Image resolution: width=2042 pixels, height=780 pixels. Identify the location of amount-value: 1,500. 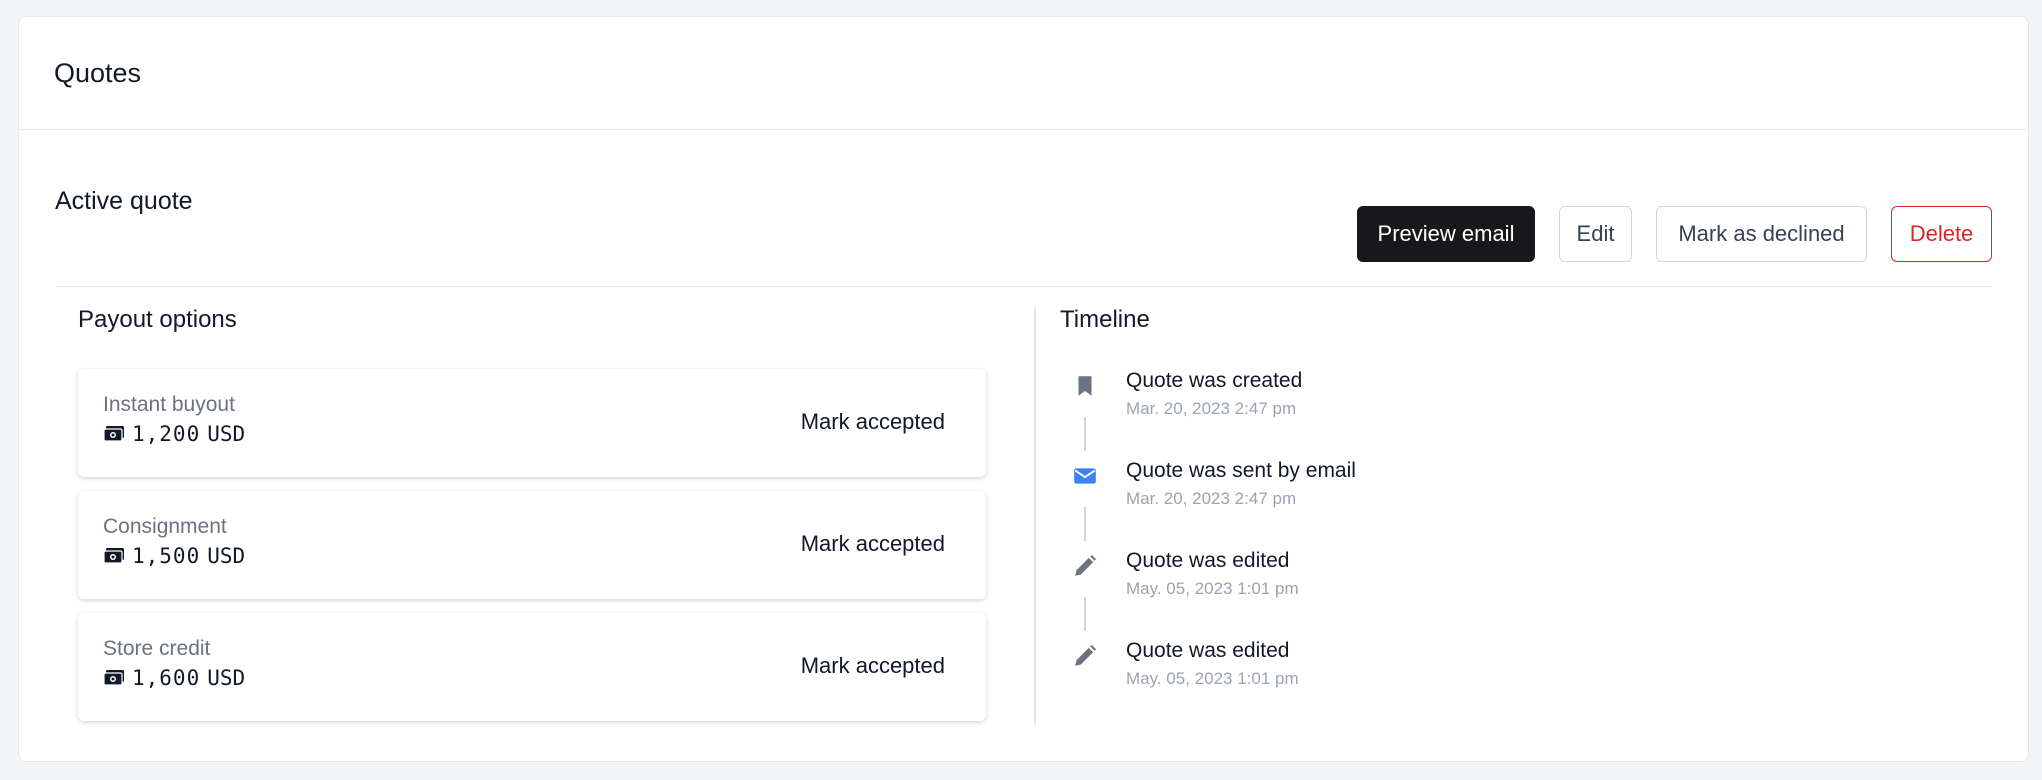
(166, 556).